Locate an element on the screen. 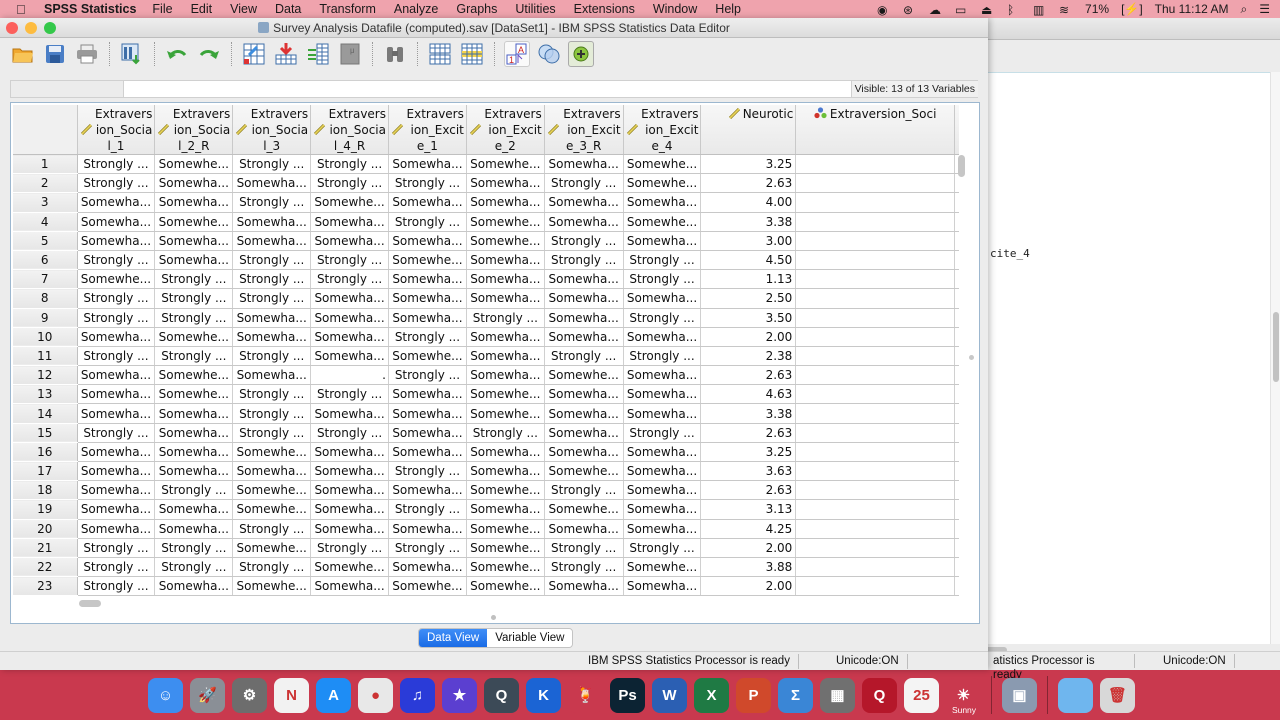 Image resolution: width=1280 pixels, height=720 pixels. row-number: 15 is located at coordinates (45, 433).